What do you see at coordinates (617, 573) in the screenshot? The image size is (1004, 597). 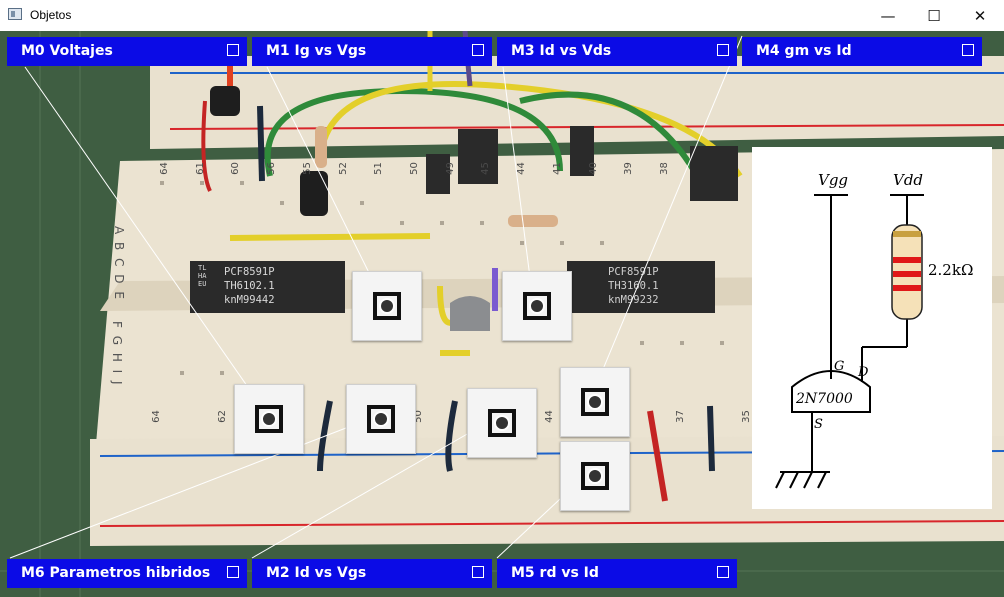 I see `menu-m5-rd-vs-id: M5 rd vs Id` at bounding box center [617, 573].